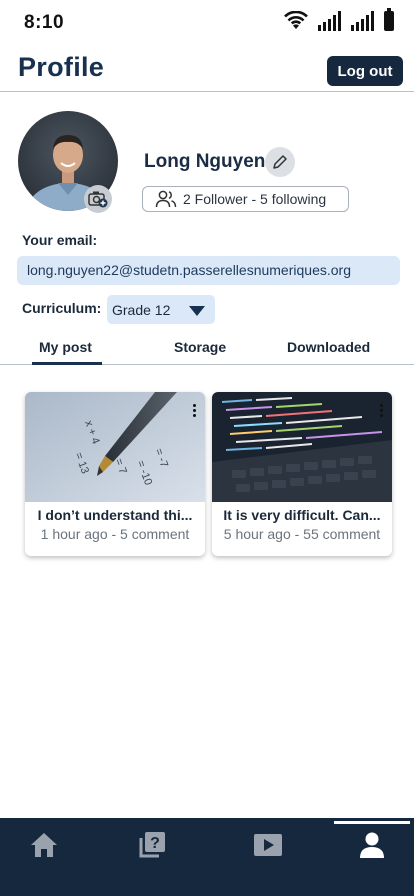  Describe the element at coordinates (60, 240) in the screenshot. I see `email-label: Your email:` at that location.